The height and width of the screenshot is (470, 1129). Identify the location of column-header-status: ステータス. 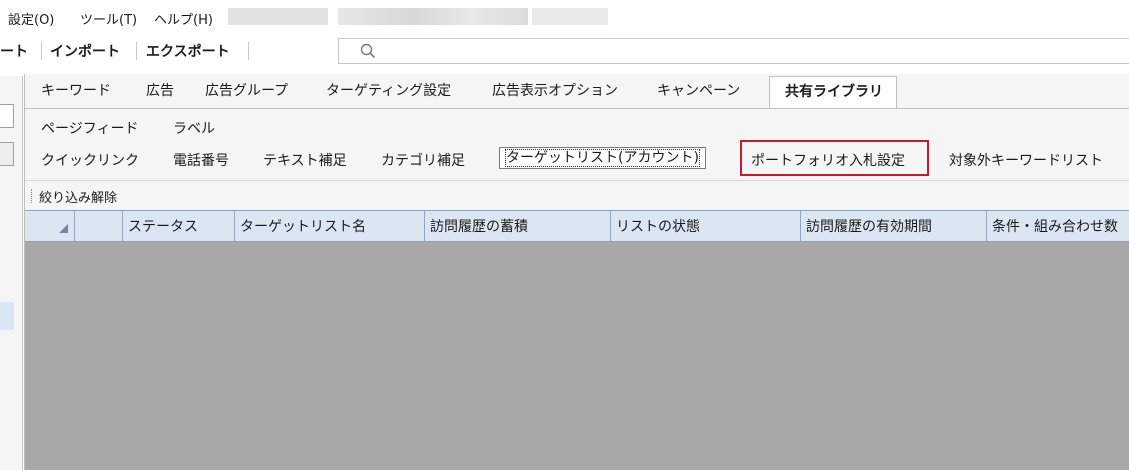
(179, 226).